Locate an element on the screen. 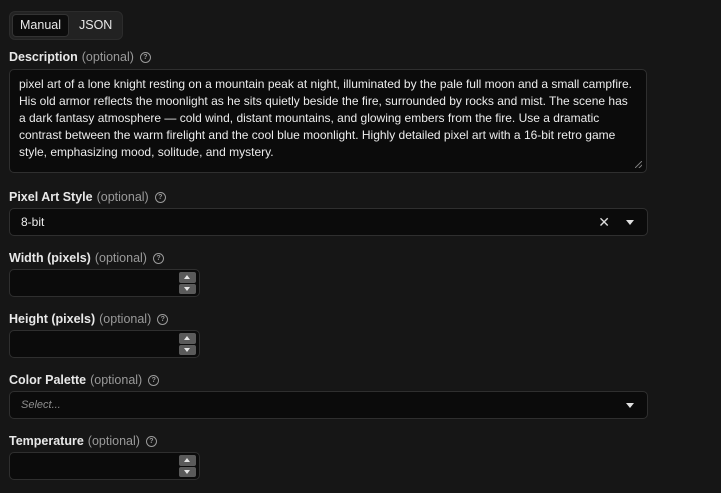  pixel-art-style-optional-text: (optional) is located at coordinates (122, 197).